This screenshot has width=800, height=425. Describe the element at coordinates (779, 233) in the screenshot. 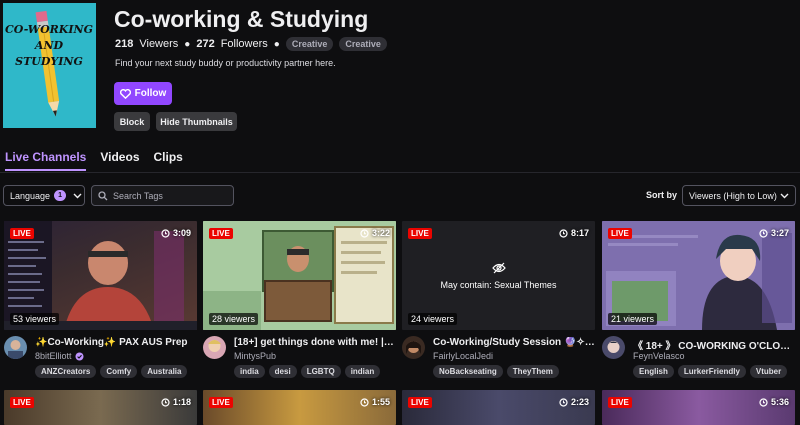

I see `uptime-value: 3:27` at that location.